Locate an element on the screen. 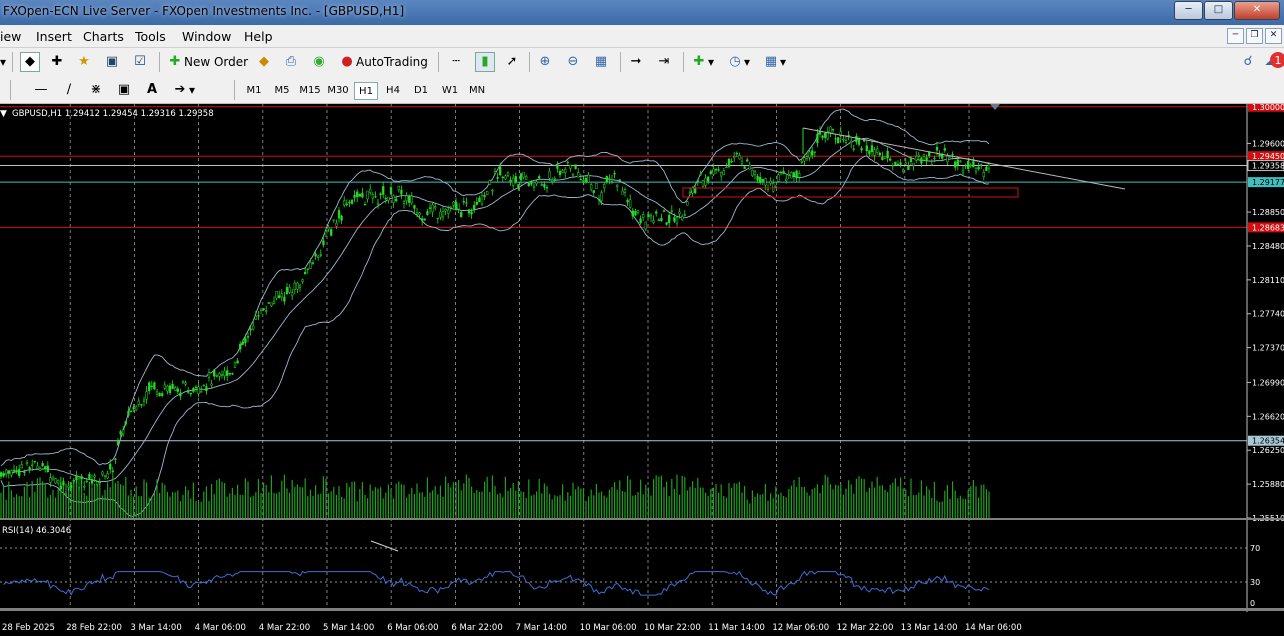 The width and height of the screenshot is (1284, 636). notification-badge: 1 is located at coordinates (1277, 60).